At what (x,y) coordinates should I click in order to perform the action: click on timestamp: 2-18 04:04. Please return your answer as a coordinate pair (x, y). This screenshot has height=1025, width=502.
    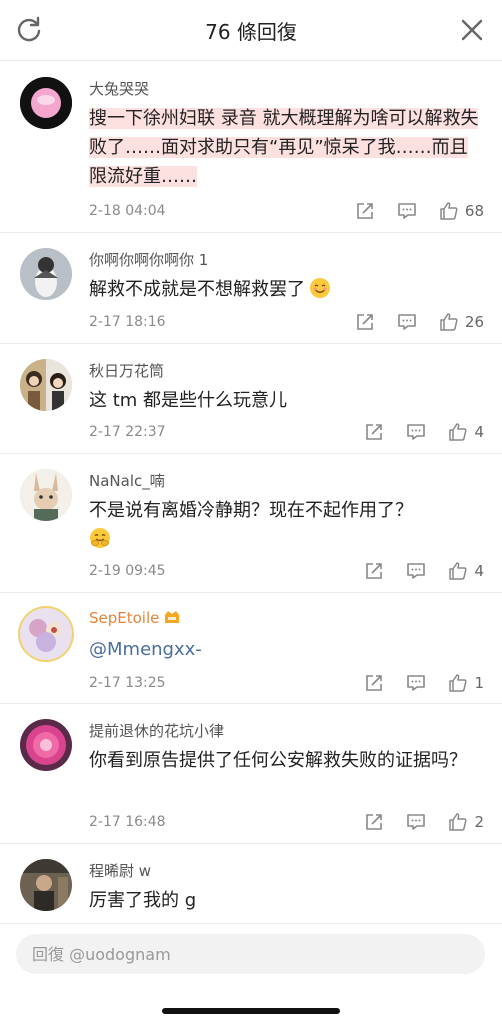
    Looking at the image, I should click on (127, 211).